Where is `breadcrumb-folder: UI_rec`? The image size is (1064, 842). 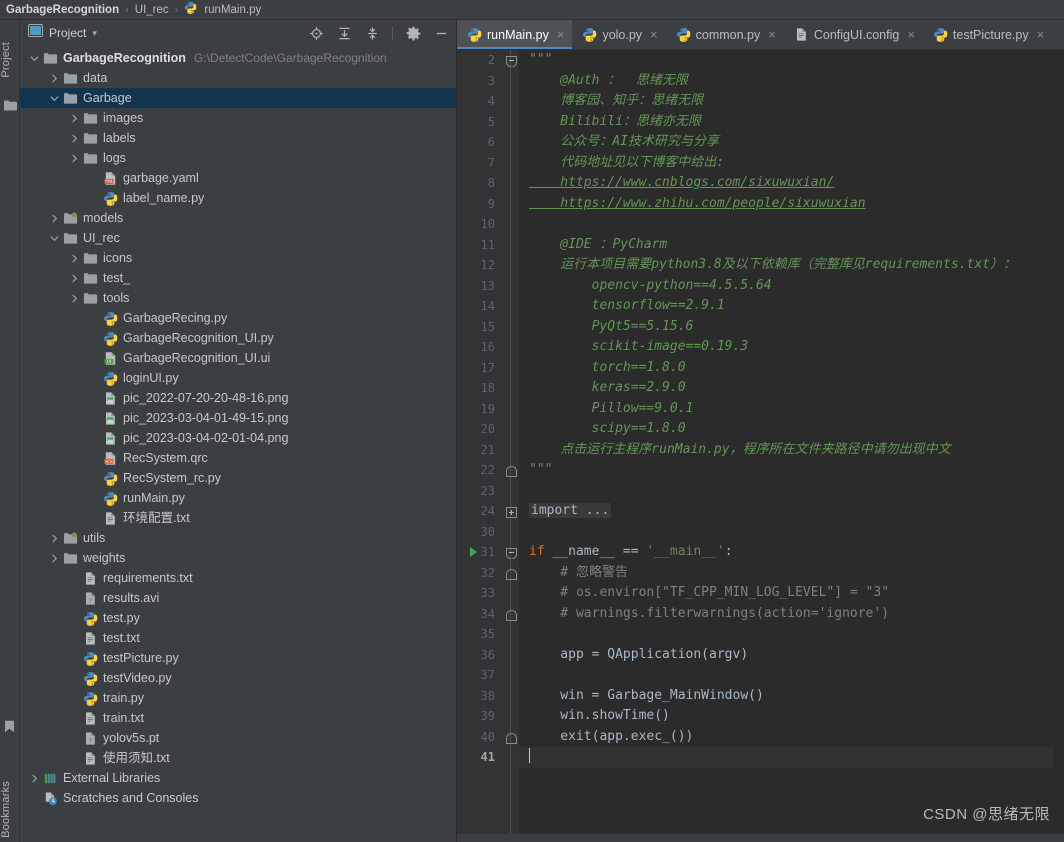 breadcrumb-folder: UI_rec is located at coordinates (152, 10).